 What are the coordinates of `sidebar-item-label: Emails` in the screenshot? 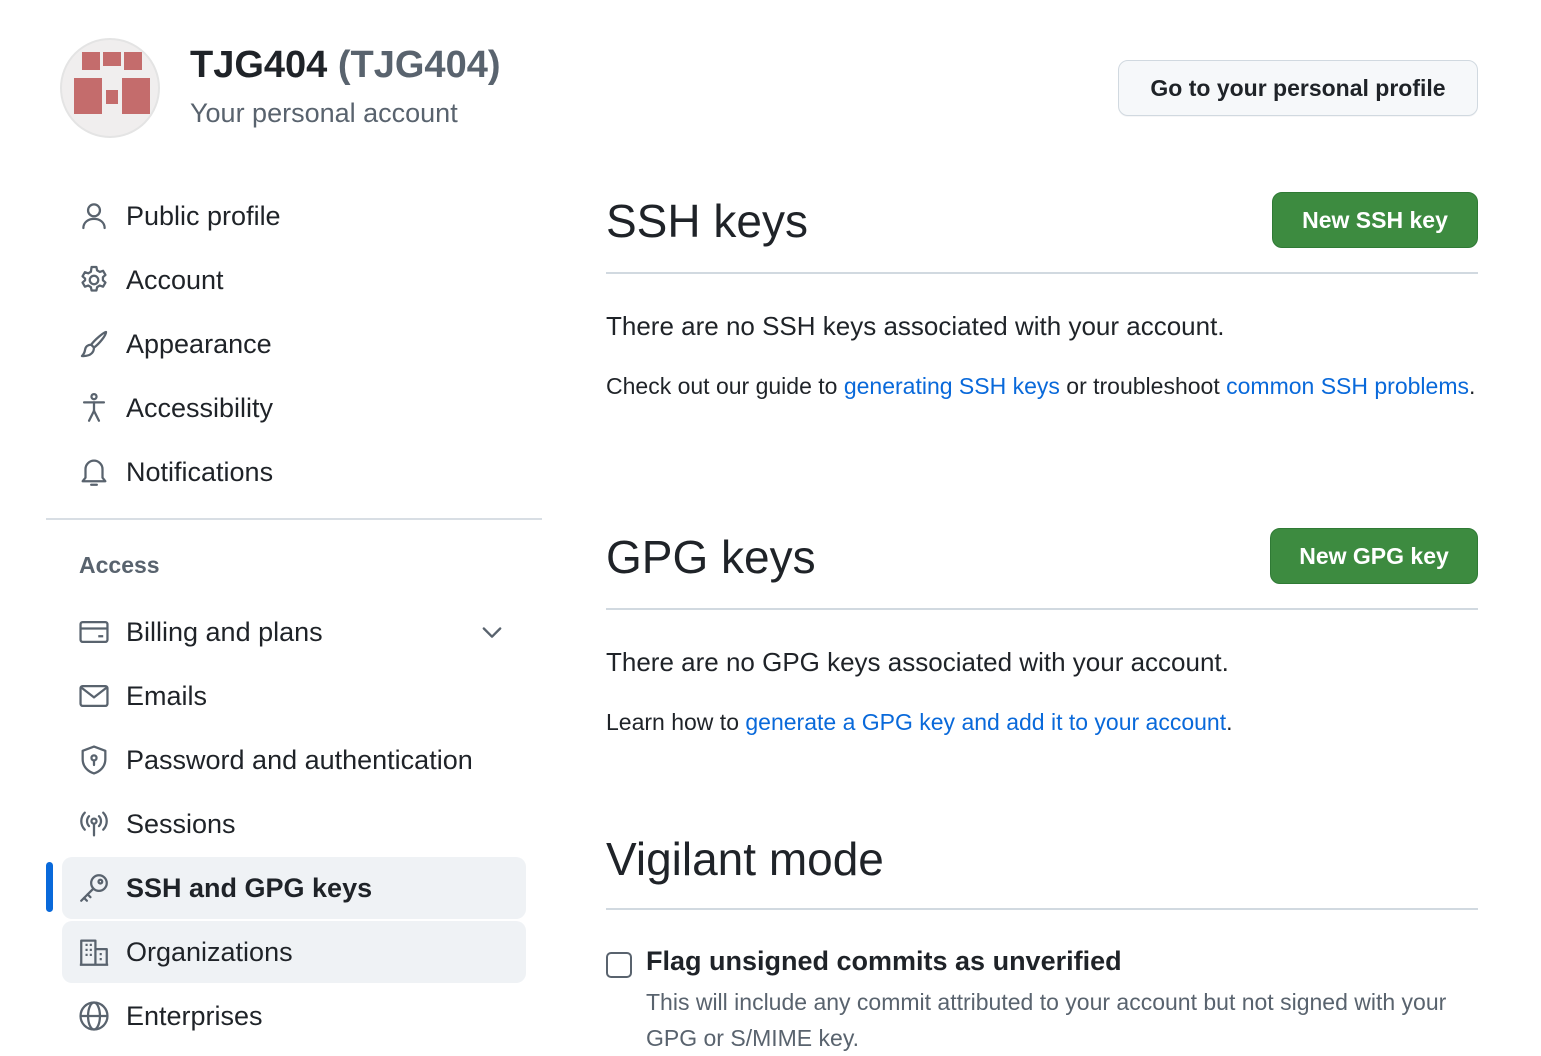 It's located at (167, 695).